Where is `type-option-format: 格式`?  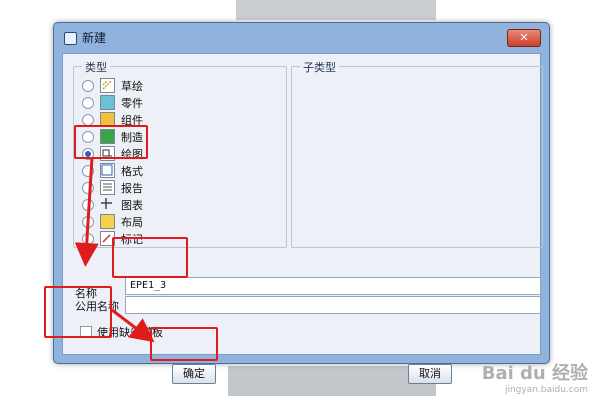
type-option-format: 格式 is located at coordinates (172, 170).